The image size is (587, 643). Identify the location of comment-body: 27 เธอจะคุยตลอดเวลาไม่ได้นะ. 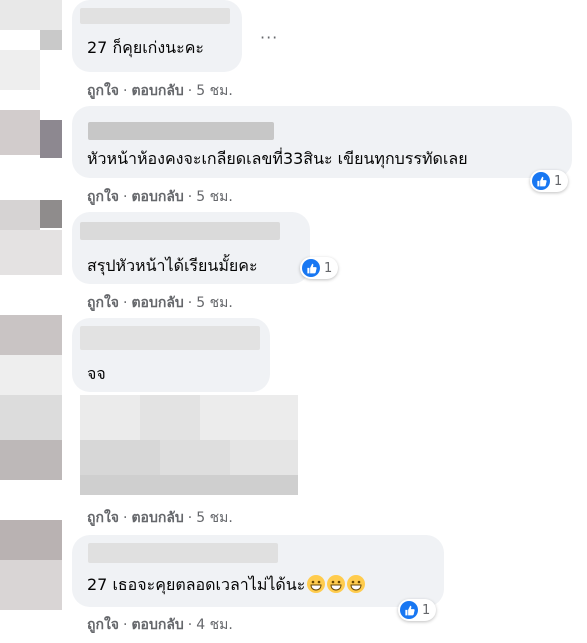
(196, 584).